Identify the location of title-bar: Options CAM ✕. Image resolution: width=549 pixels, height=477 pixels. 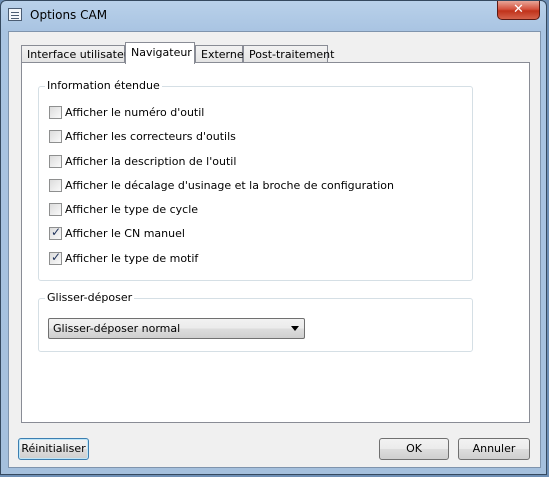
(273, 16).